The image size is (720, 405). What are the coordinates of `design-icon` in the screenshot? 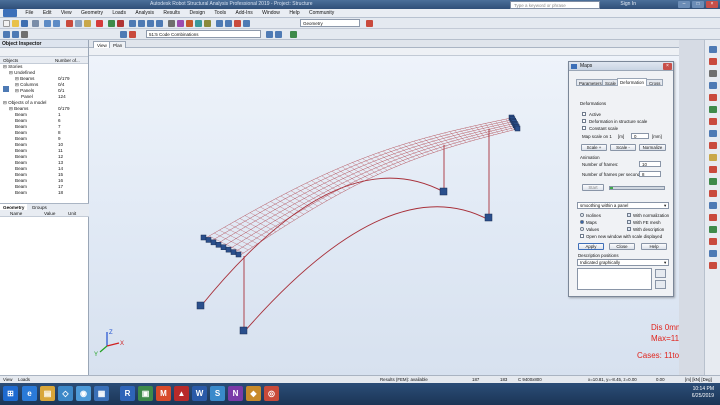 It's located at (713, 229).